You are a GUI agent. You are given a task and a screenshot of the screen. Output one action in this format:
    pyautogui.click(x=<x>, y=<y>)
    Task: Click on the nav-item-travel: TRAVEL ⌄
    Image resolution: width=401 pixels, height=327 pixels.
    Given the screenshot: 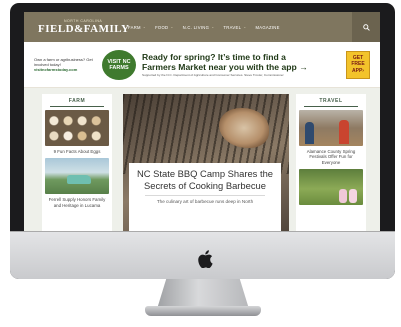 What is the action you would take?
    pyautogui.click(x=234, y=27)
    